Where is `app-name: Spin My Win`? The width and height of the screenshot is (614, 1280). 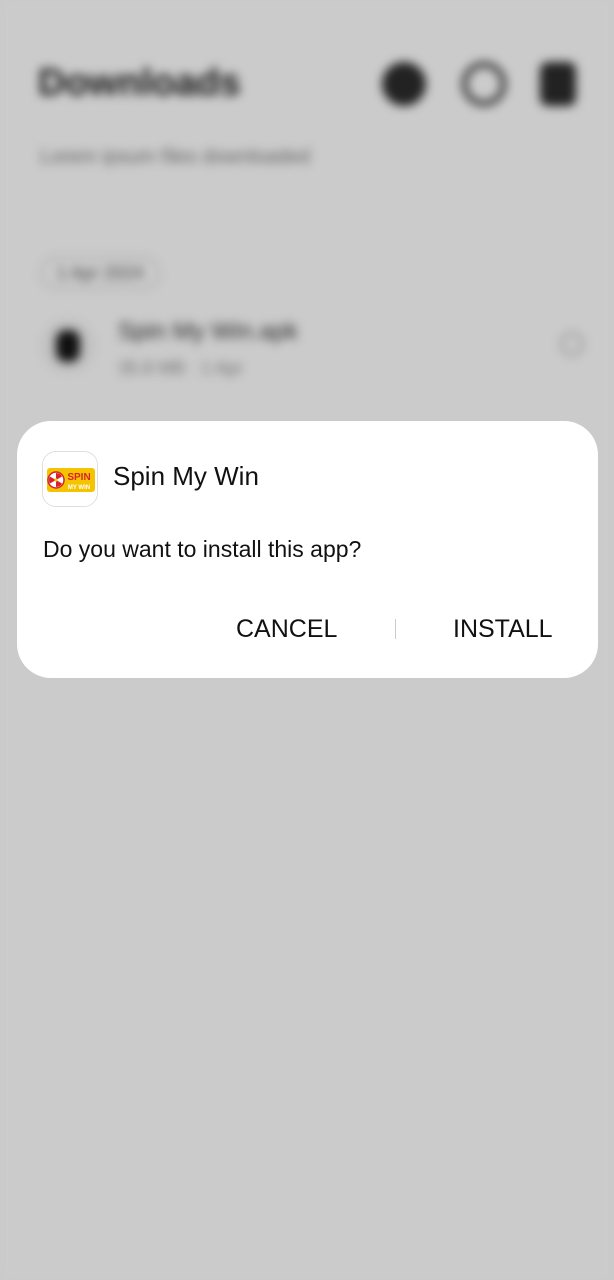 app-name: Spin My Win is located at coordinates (186, 476).